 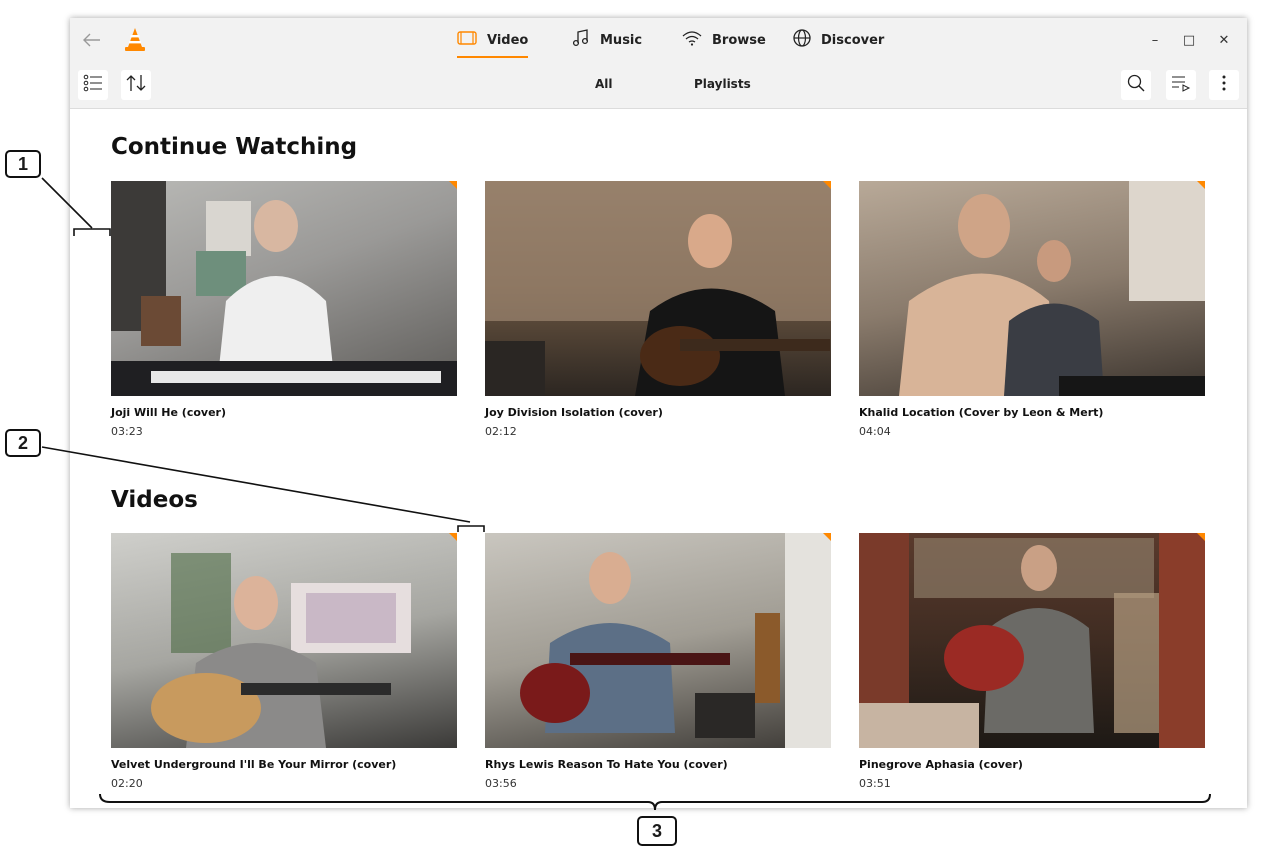 What do you see at coordinates (657, 831) in the screenshot?
I see `callout-3: 3` at bounding box center [657, 831].